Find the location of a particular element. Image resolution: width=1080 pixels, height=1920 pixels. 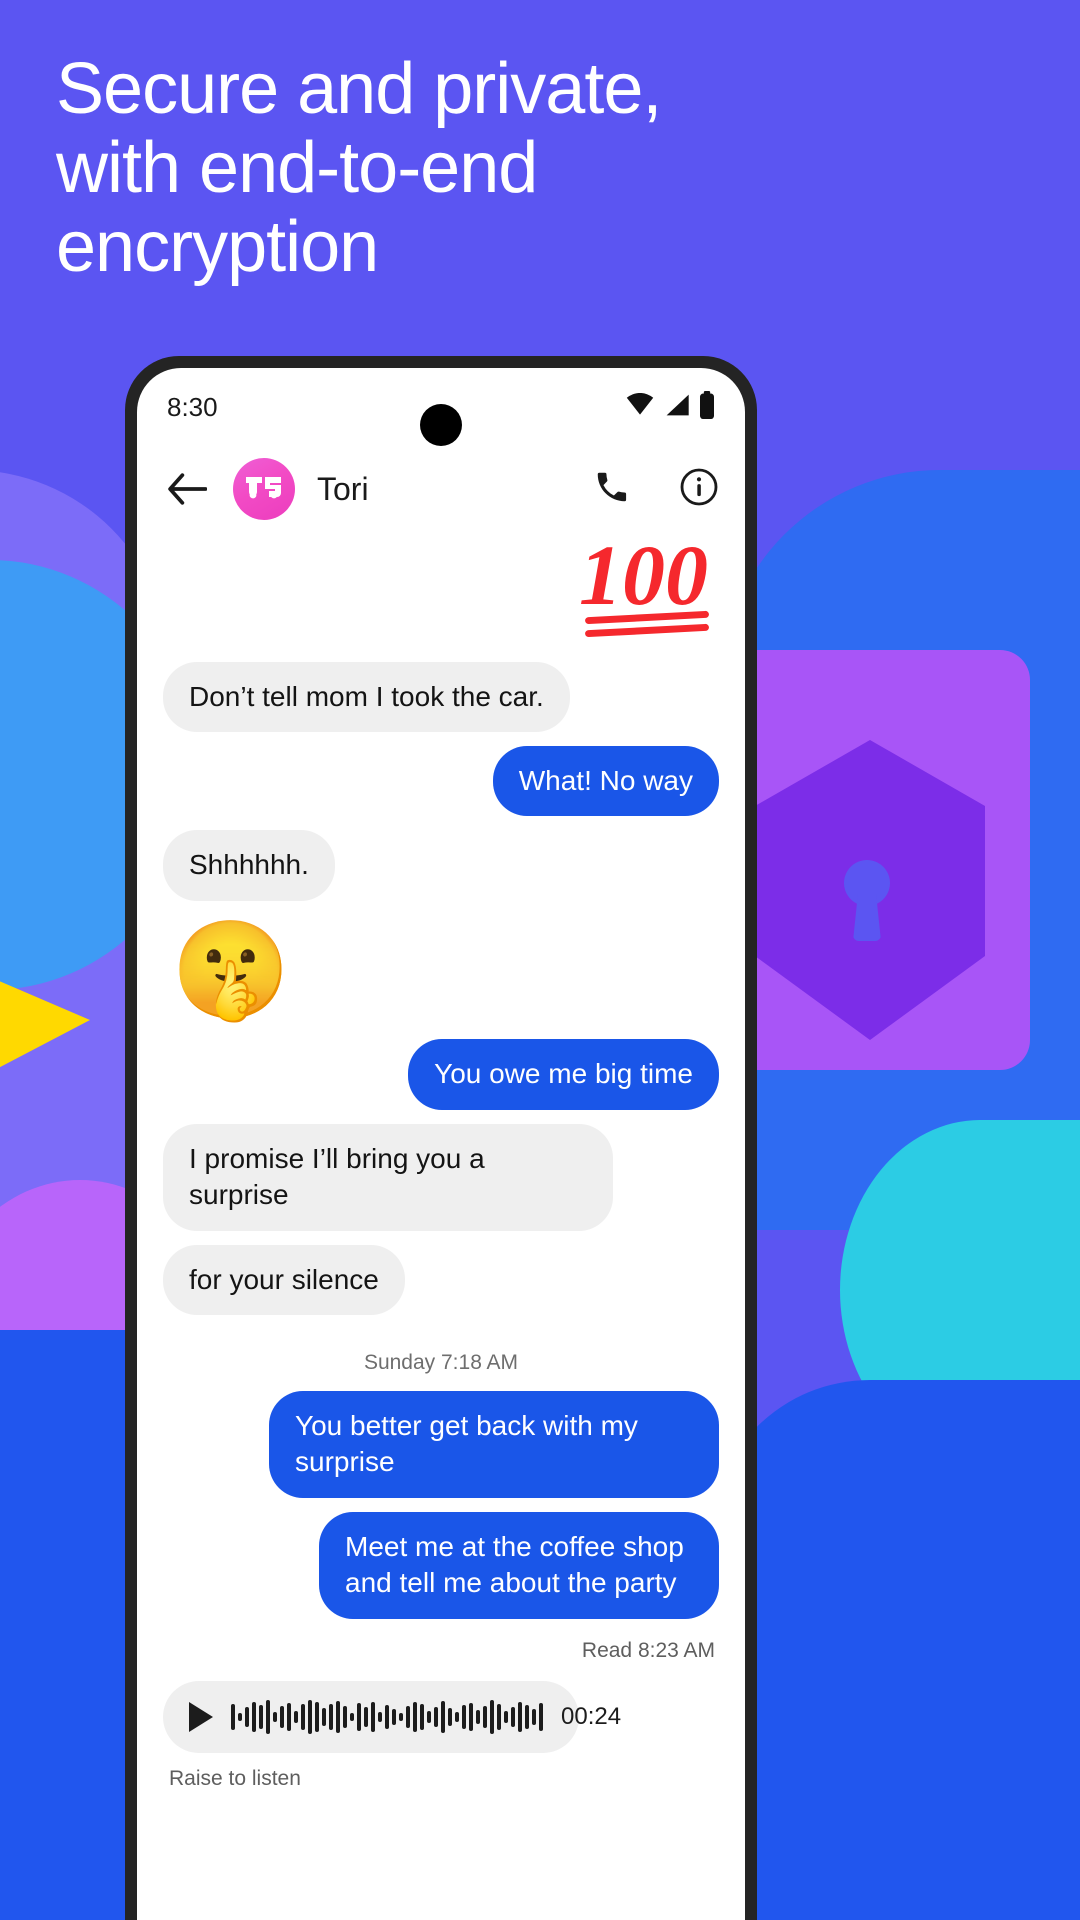

back-button is located at coordinates (187, 489).